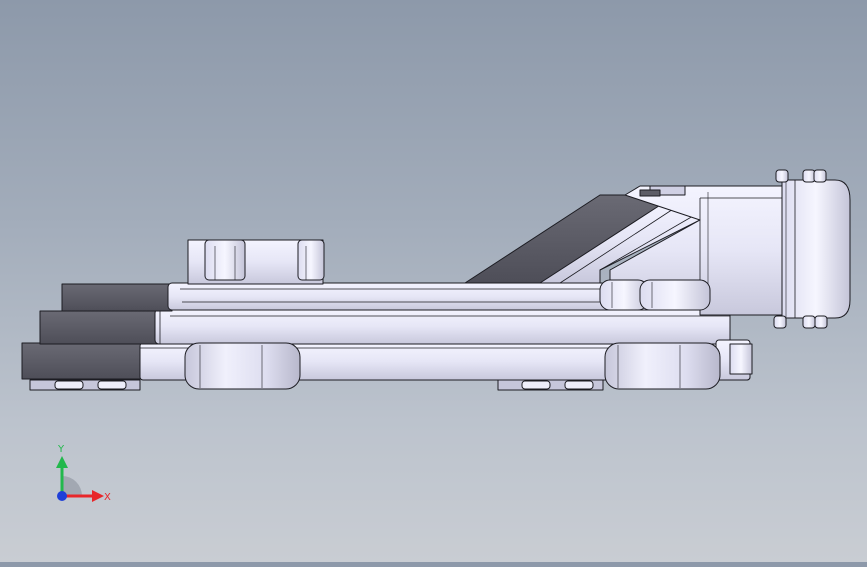  Describe the element at coordinates (821, 322) in the screenshot. I see `pin-bottom-right` at that location.